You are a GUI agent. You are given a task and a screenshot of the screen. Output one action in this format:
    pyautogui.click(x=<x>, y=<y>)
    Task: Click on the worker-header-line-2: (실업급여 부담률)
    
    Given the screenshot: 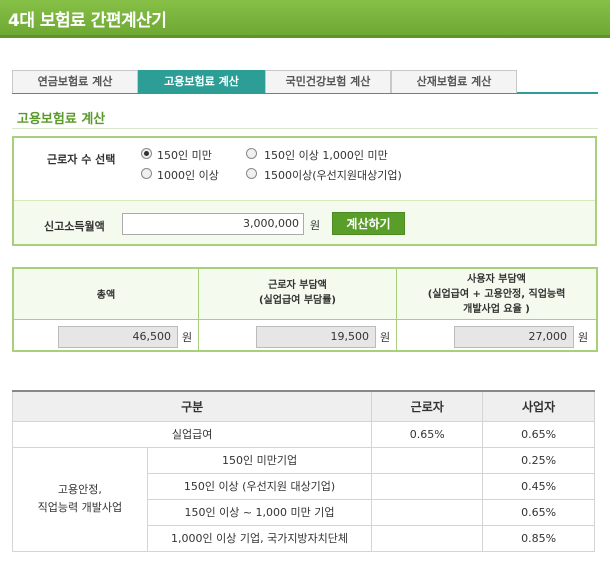 What is the action you would take?
    pyautogui.click(x=297, y=300)
    